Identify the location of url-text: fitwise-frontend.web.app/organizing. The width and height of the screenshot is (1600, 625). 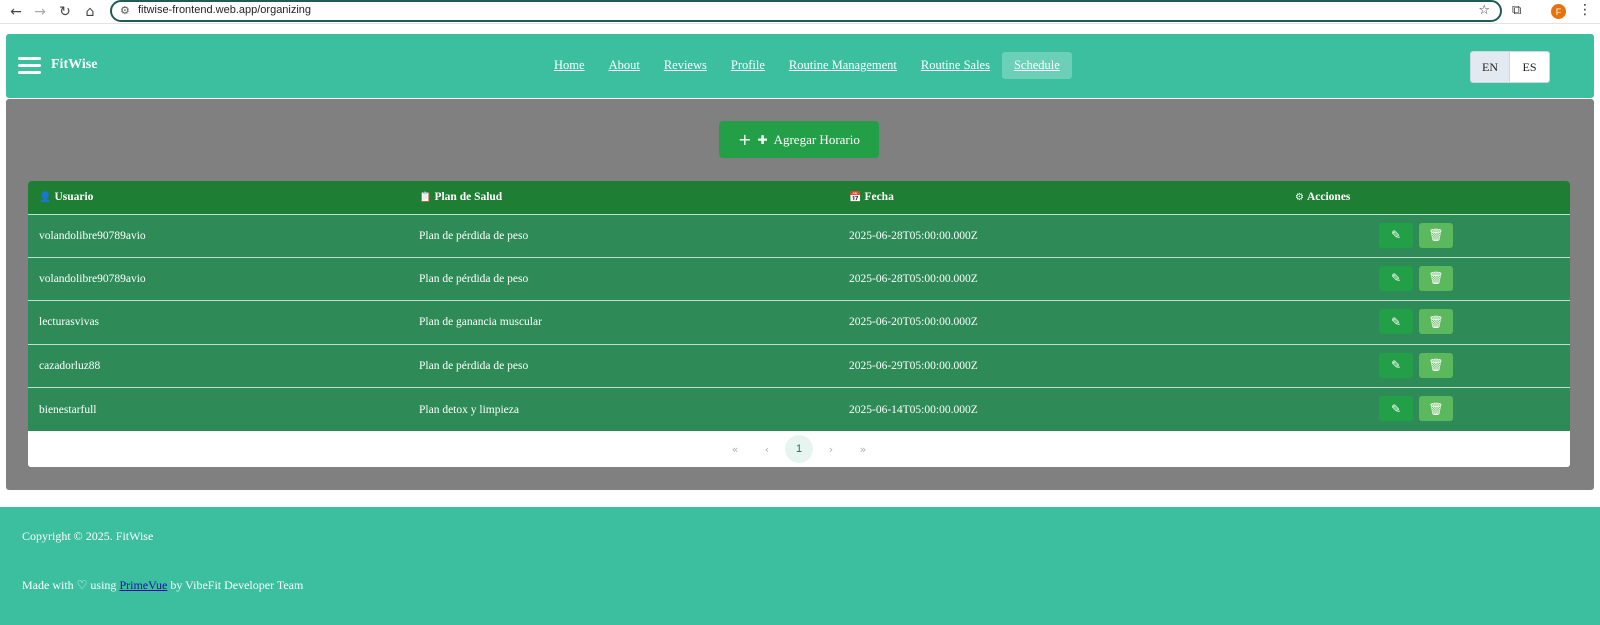
(224, 10).